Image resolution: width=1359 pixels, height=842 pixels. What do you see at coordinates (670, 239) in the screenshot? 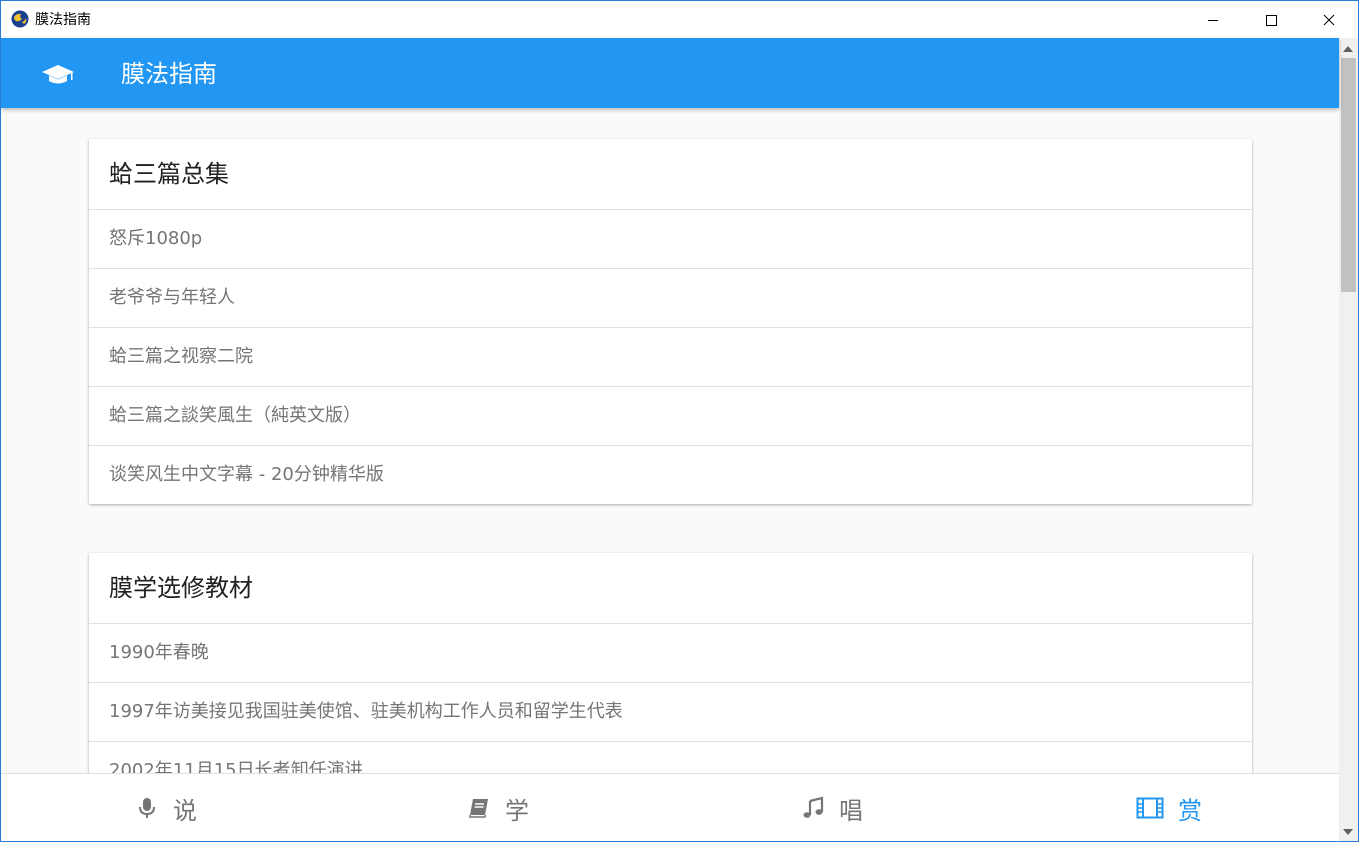
I see `list-item: 怒斥1080p` at bounding box center [670, 239].